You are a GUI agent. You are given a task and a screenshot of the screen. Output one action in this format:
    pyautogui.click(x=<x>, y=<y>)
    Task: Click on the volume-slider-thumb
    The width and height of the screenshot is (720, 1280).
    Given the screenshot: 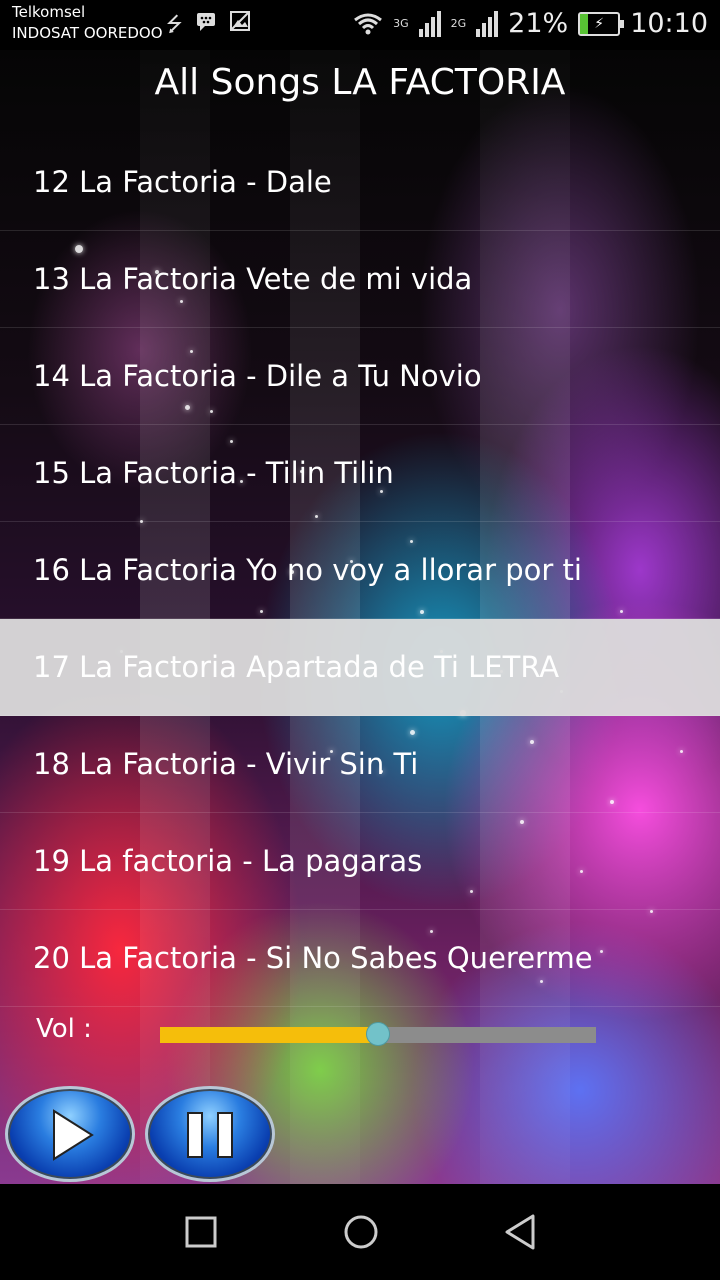 What is the action you would take?
    pyautogui.click(x=378, y=1034)
    